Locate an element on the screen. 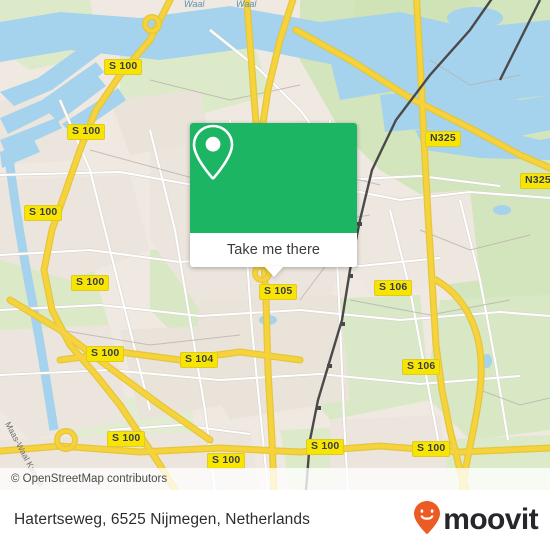 The image size is (550, 550). take-me-there-button: Take me there is located at coordinates (273, 255).